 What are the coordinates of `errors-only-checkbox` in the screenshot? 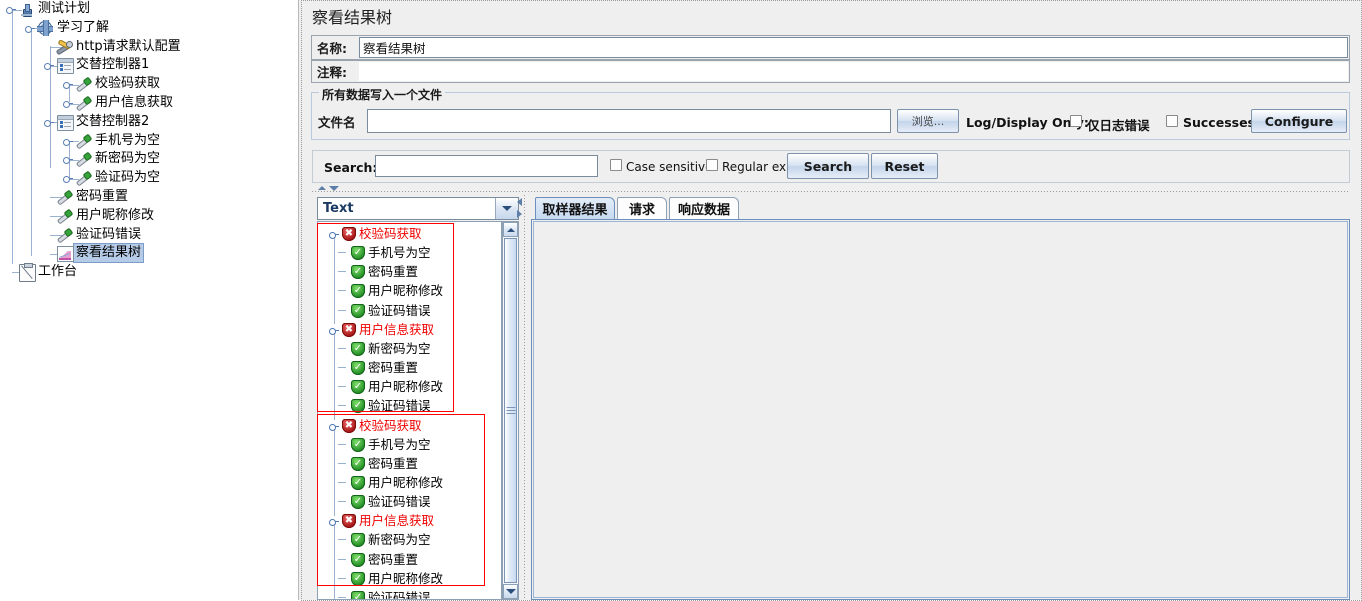 It's located at (1076, 121).